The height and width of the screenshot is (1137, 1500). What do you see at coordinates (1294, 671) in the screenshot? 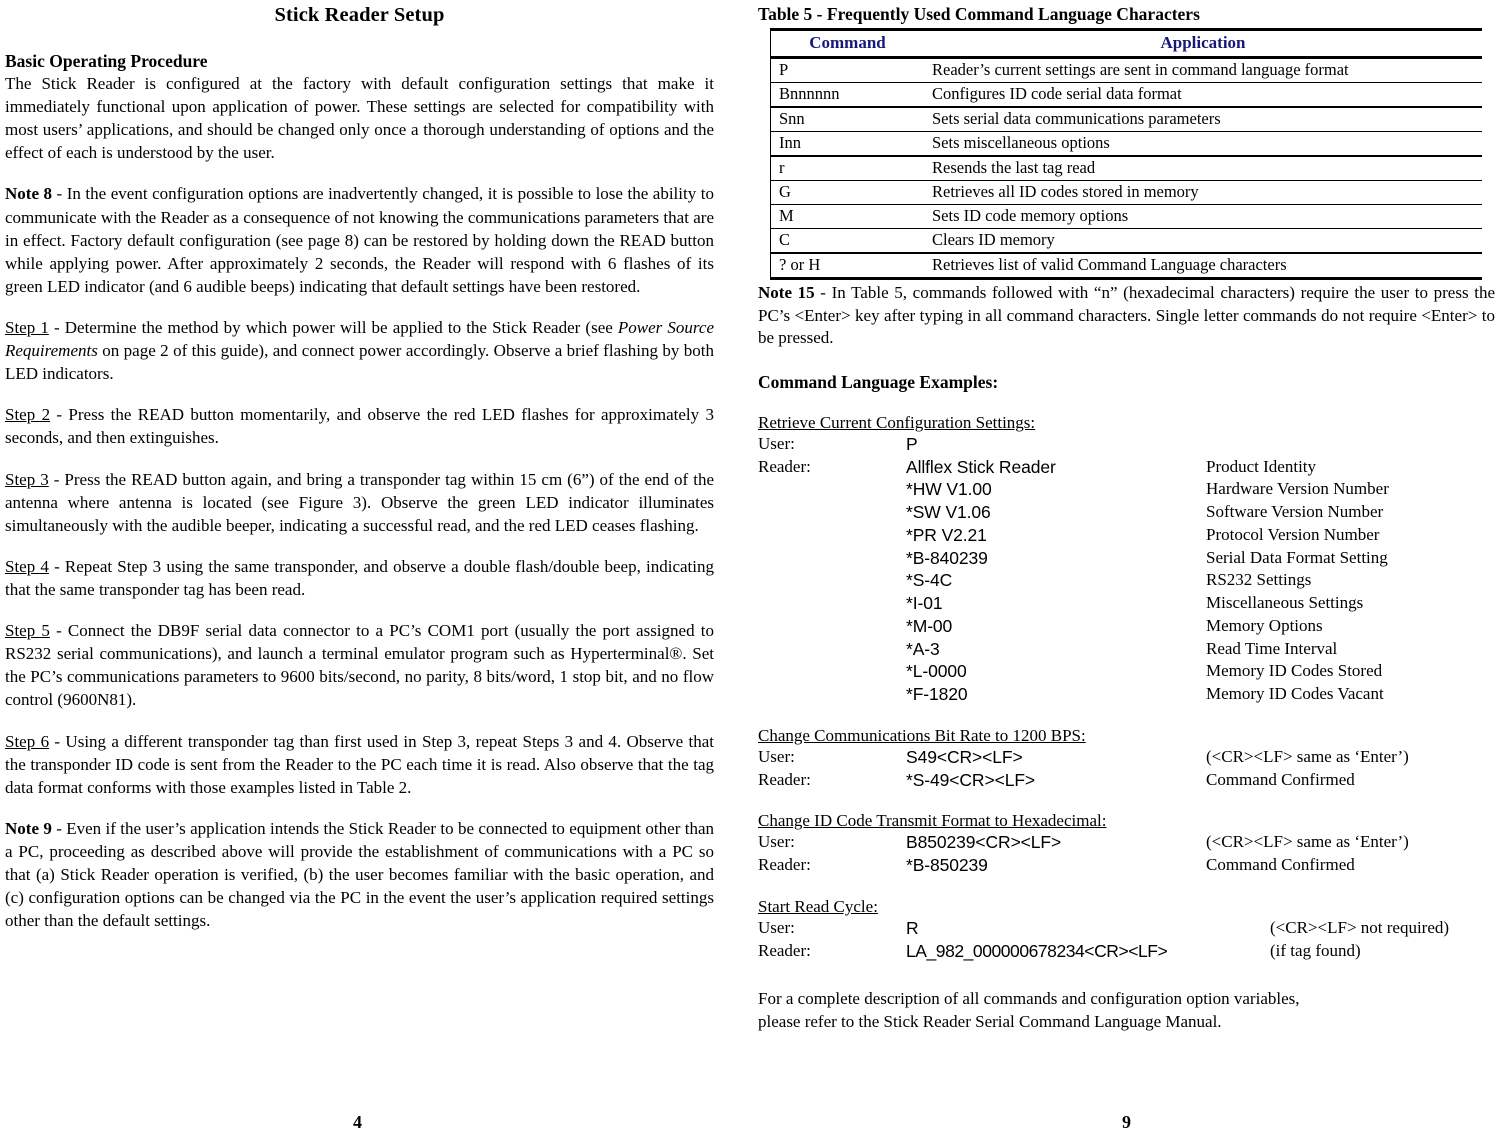
I see `example-description: Memory ID Codes Stored` at bounding box center [1294, 671].